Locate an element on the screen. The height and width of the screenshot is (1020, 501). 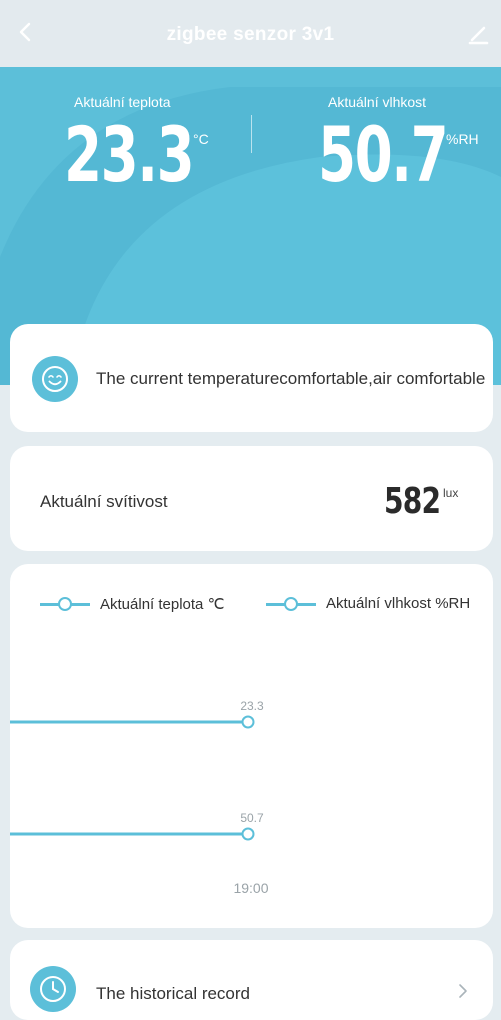
page-title: zigbee senzor 3v1 is located at coordinates (250, 34).